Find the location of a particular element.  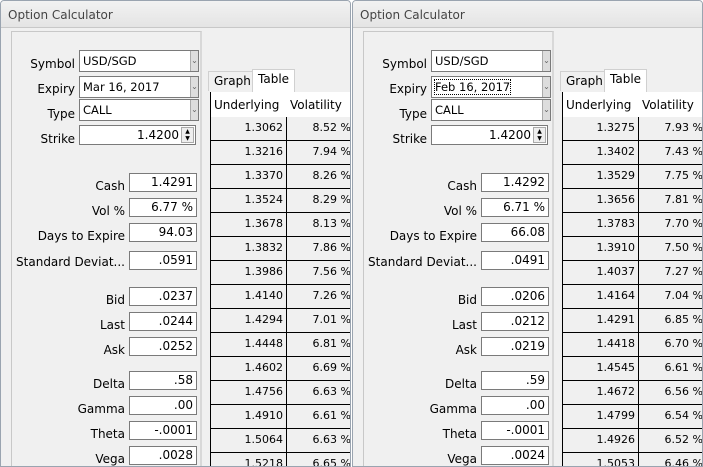

days-field: 94.03 is located at coordinates (163, 232).